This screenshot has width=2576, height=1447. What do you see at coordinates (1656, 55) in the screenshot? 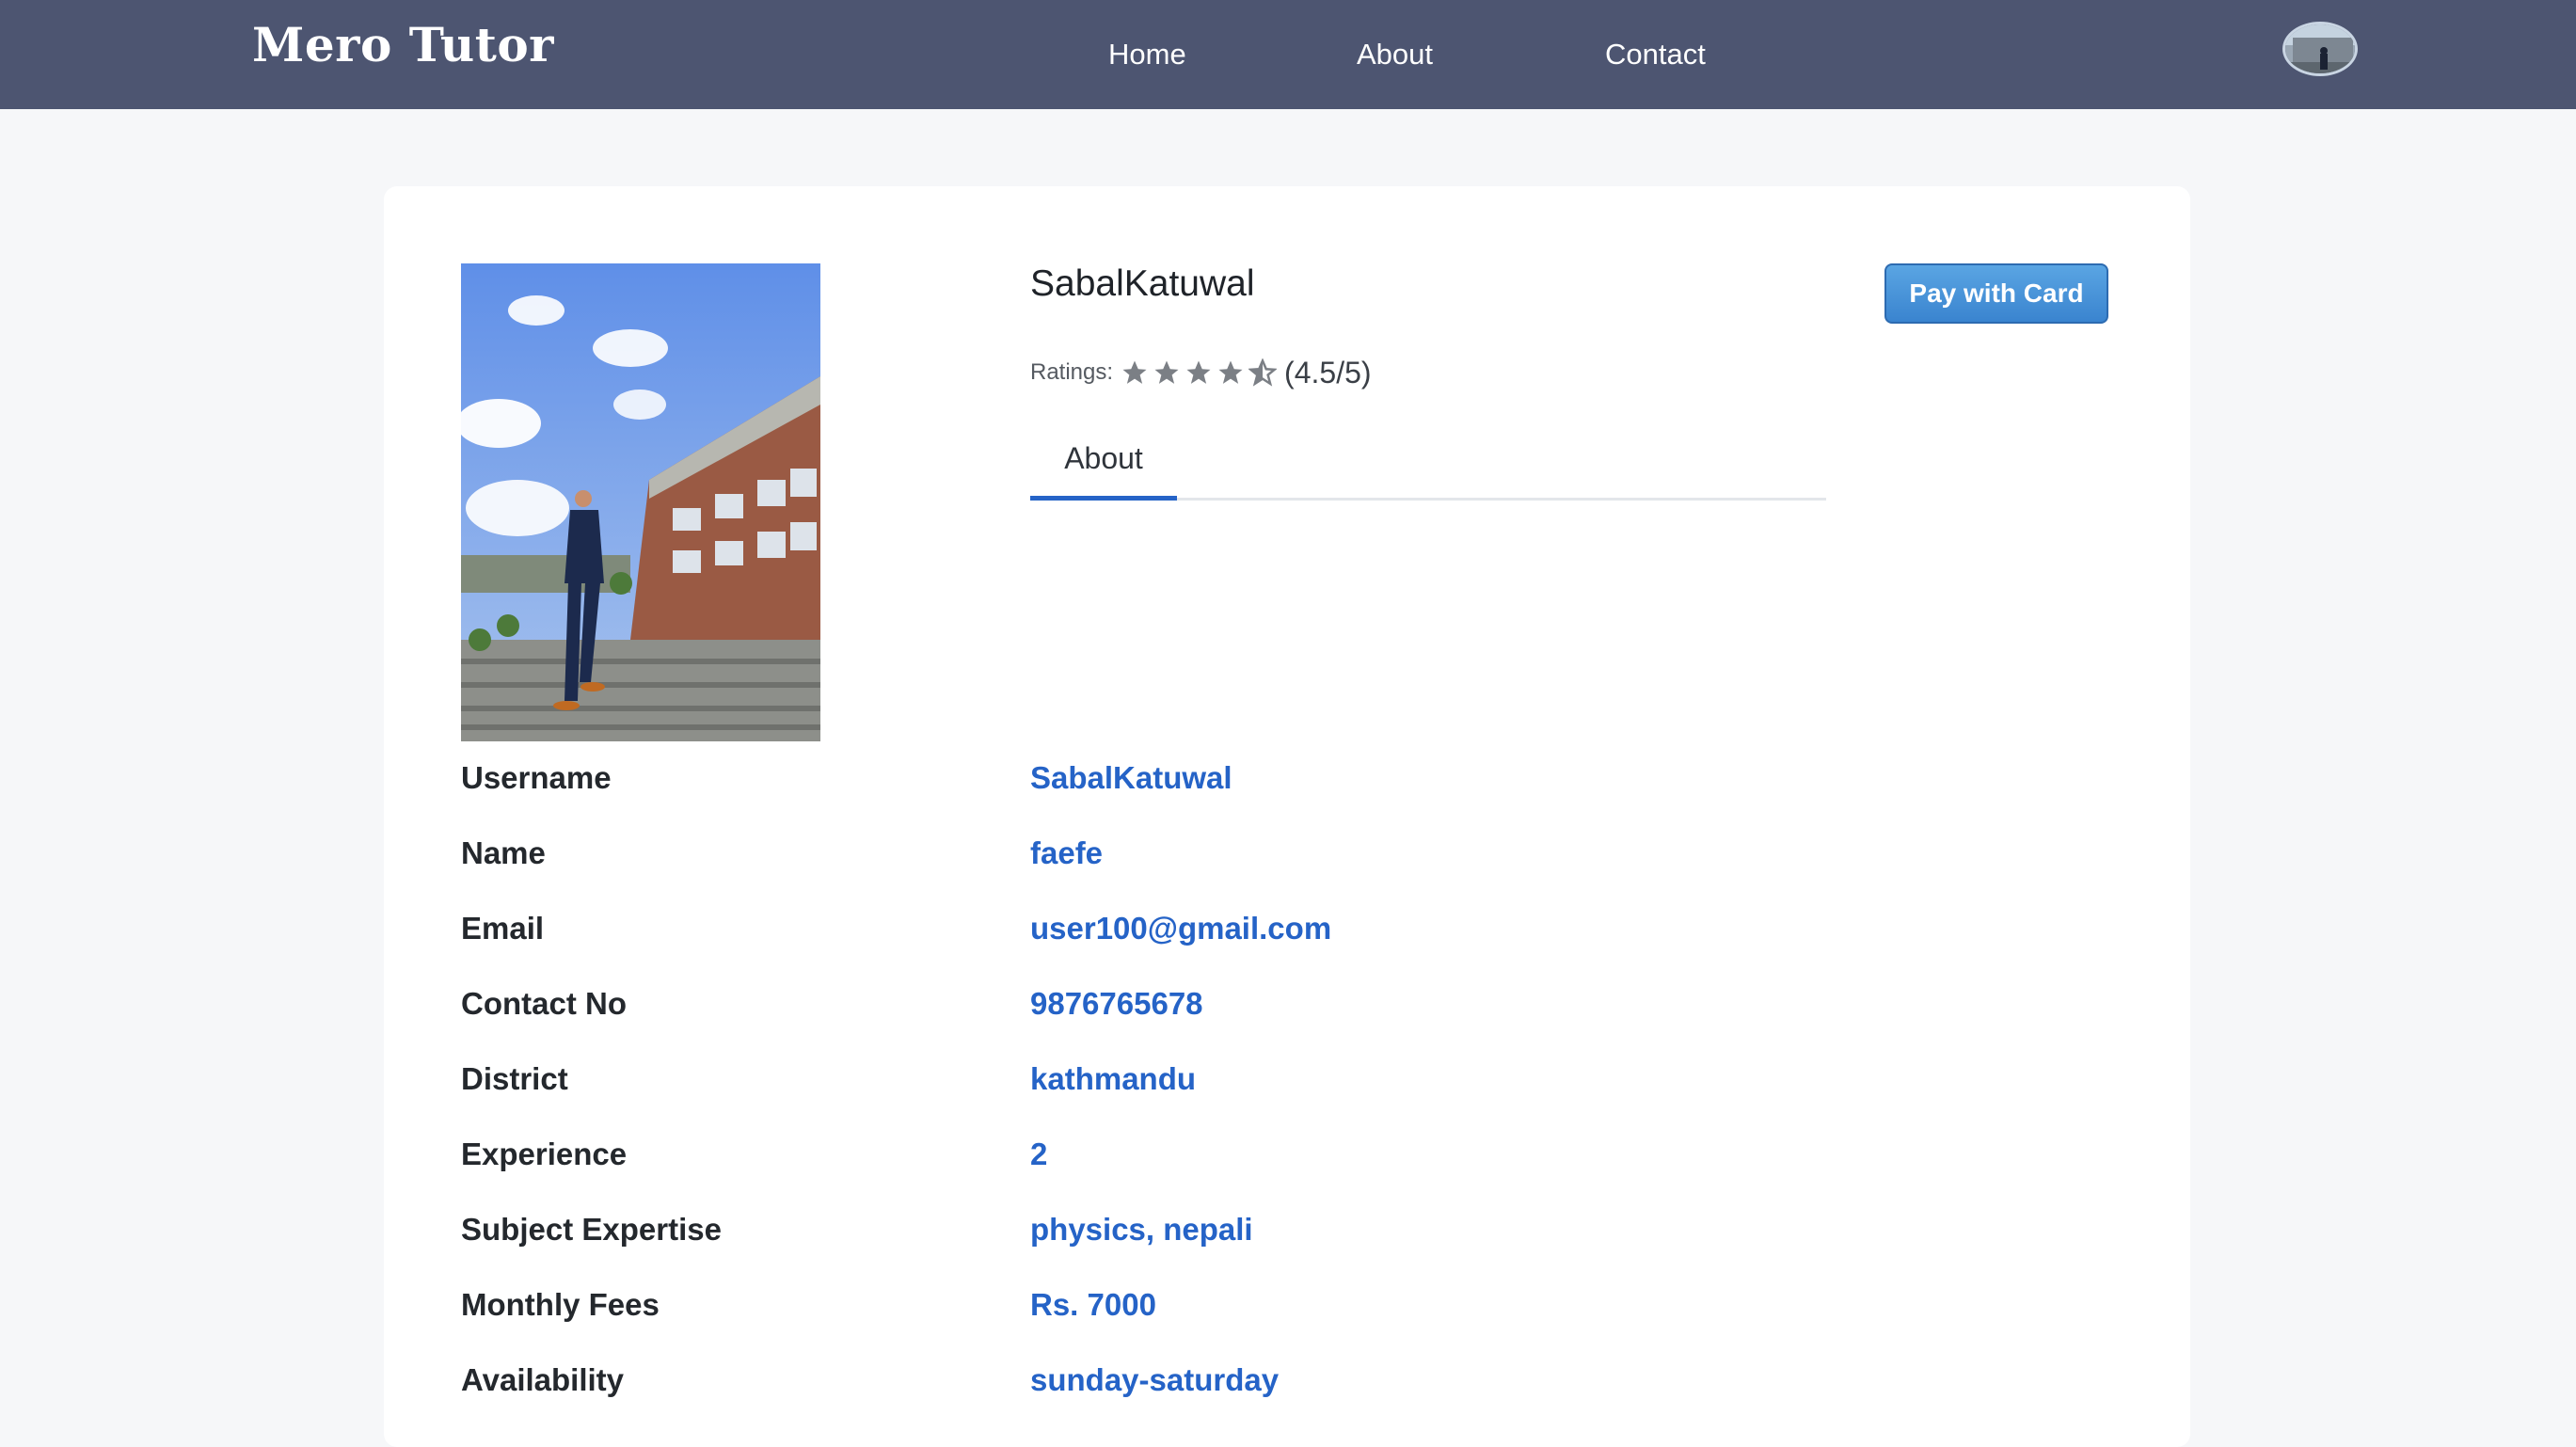
I see `nav-link-contact: Contact` at bounding box center [1656, 55].